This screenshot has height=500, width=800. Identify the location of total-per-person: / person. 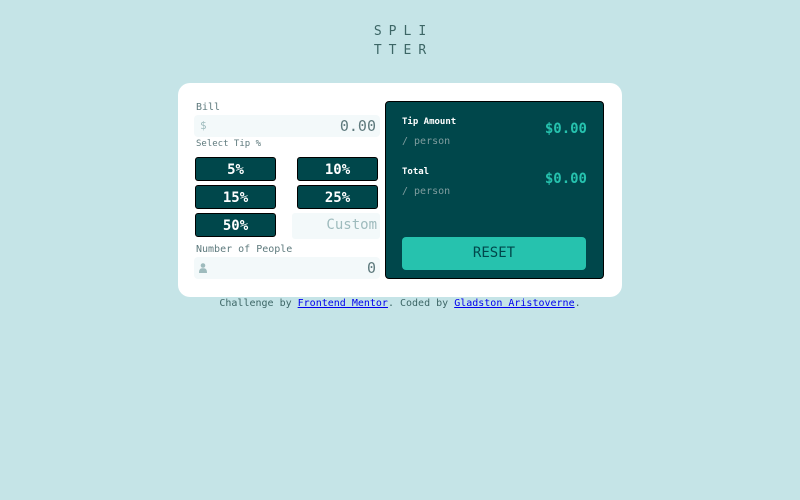
(426, 191).